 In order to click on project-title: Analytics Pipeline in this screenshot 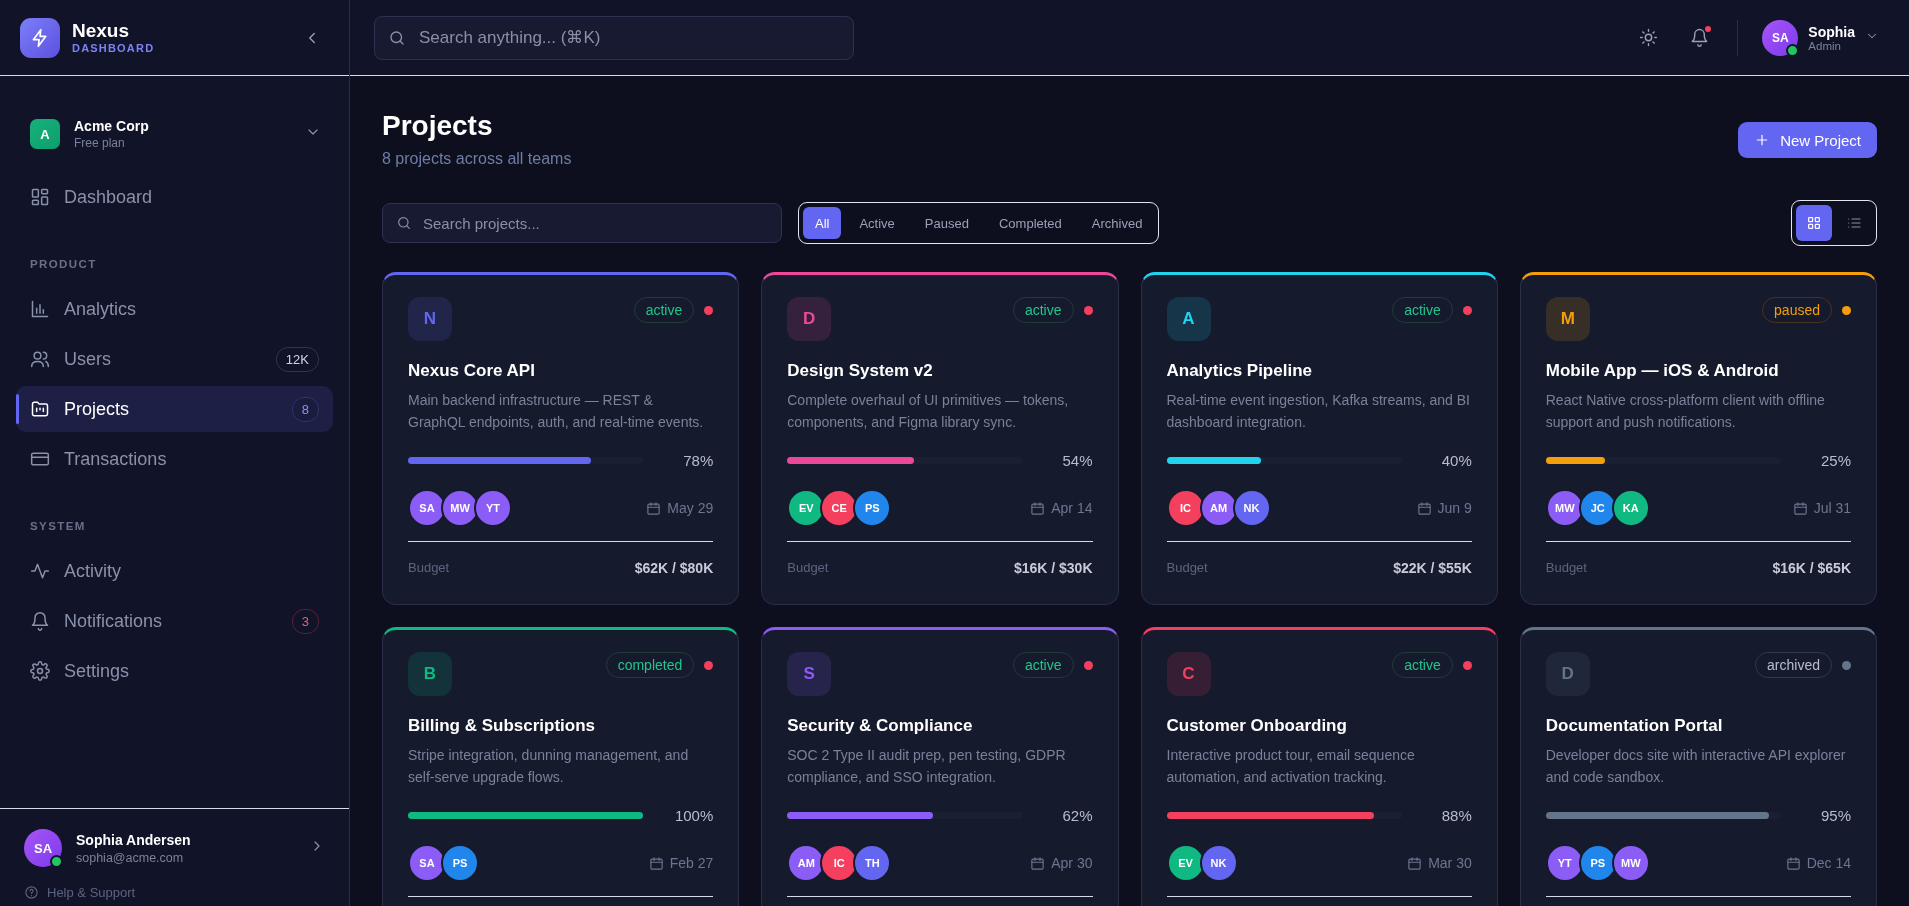, I will do `click(1239, 371)`.